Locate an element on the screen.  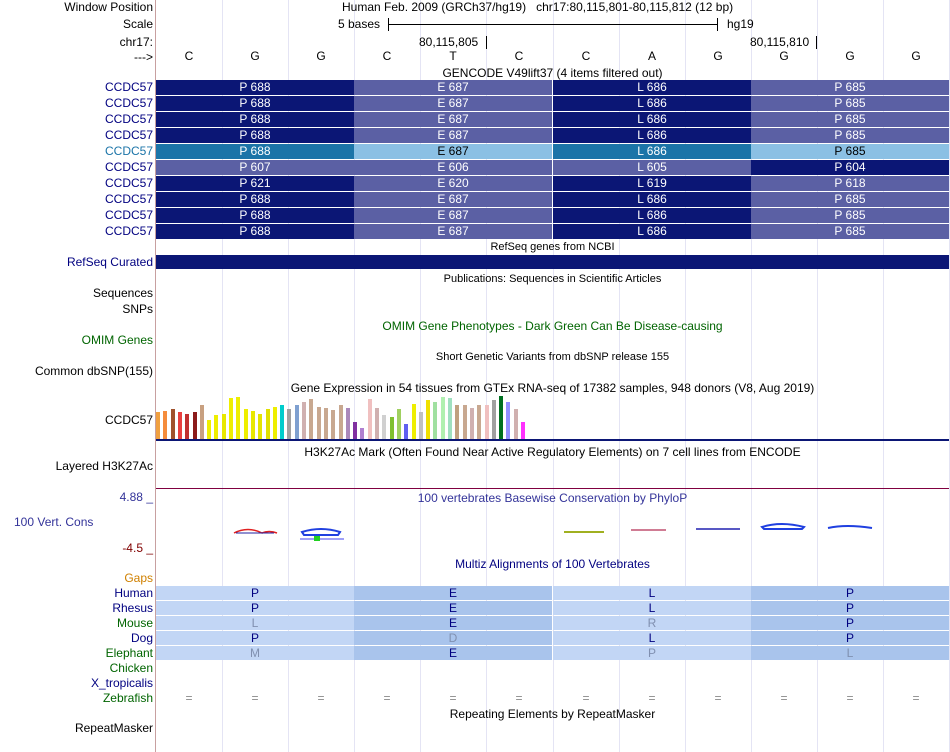
gencode-codon: P 621 is located at coordinates (255, 183).